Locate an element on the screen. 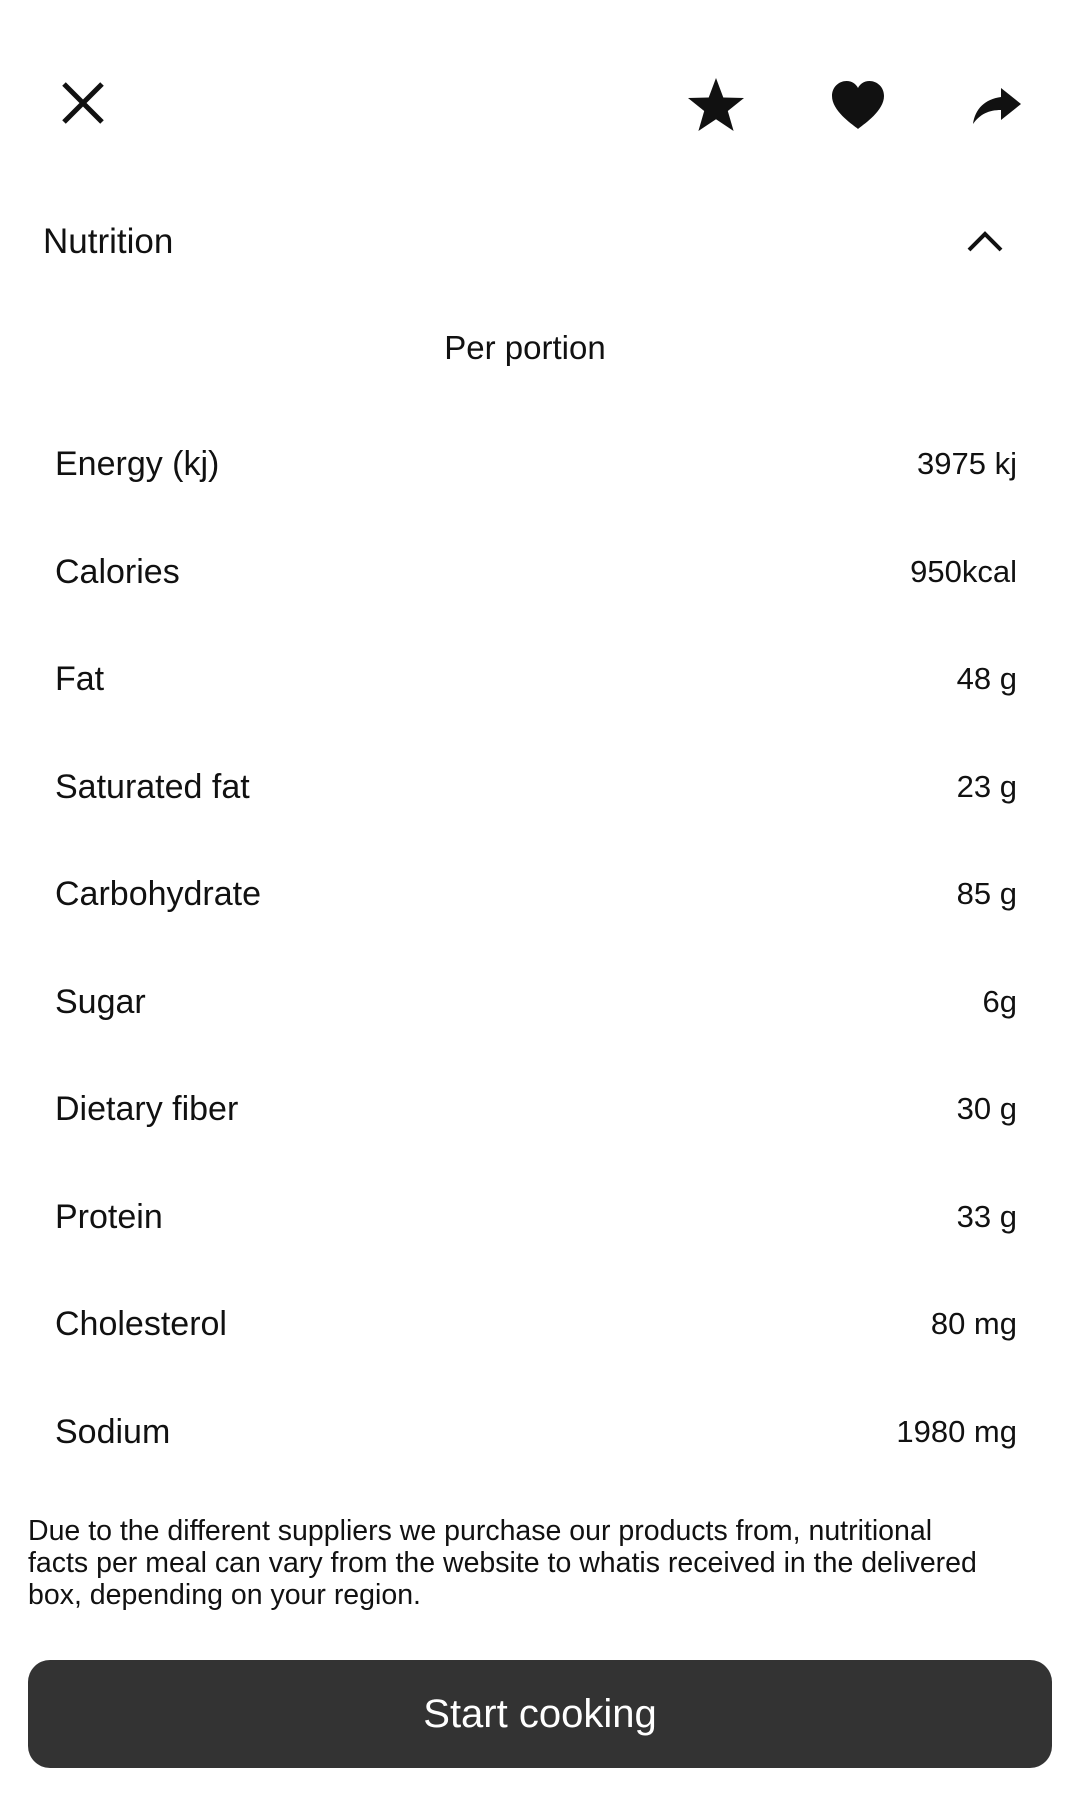 The width and height of the screenshot is (1080, 1800). nutrient-value: 950kcal is located at coordinates (963, 571).